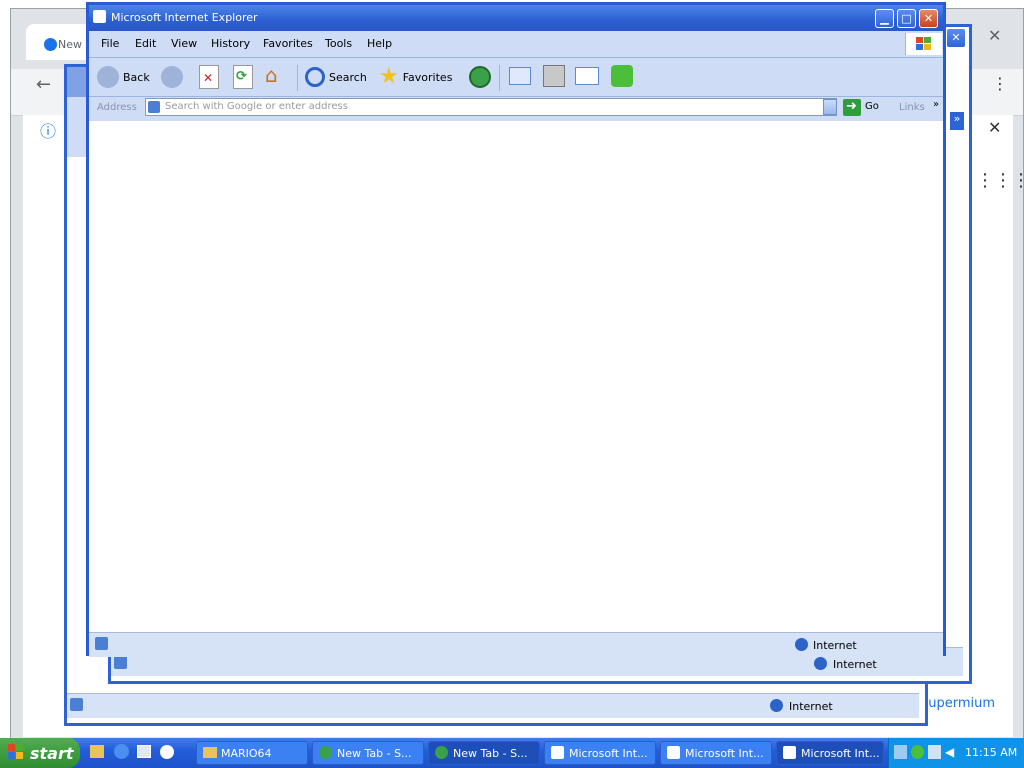 Image resolution: width=1024 pixels, height=768 pixels. What do you see at coordinates (923, 44) in the screenshot?
I see `windows-flag-icon` at bounding box center [923, 44].